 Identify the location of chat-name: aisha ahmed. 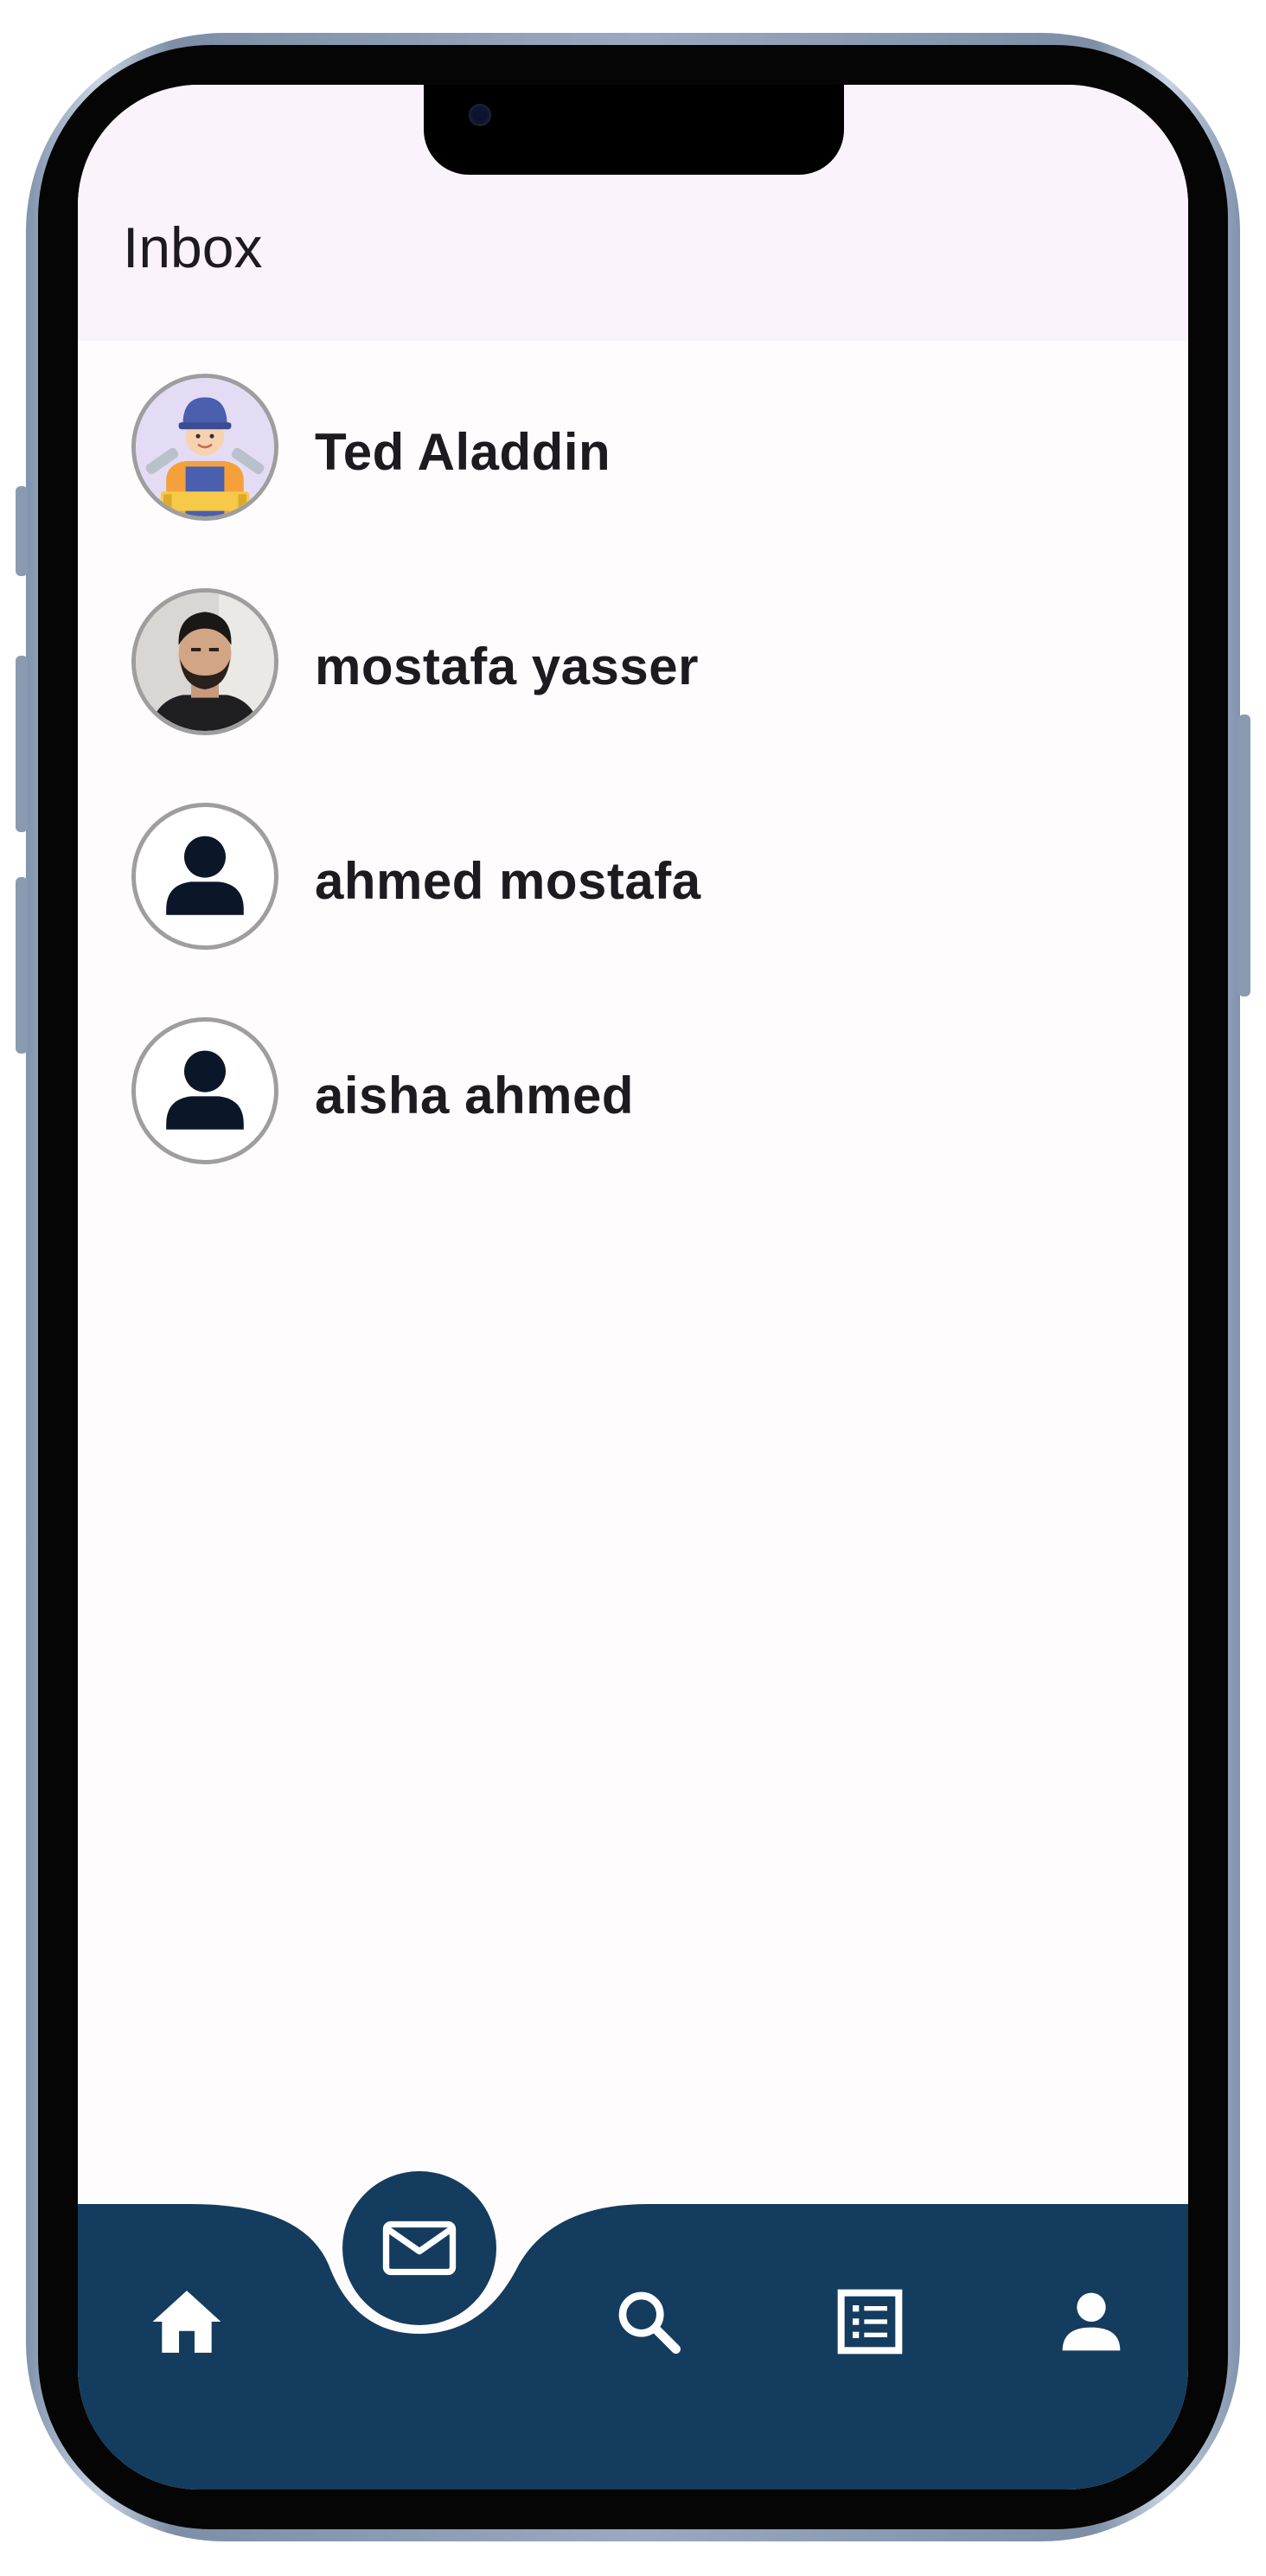
(474, 1096).